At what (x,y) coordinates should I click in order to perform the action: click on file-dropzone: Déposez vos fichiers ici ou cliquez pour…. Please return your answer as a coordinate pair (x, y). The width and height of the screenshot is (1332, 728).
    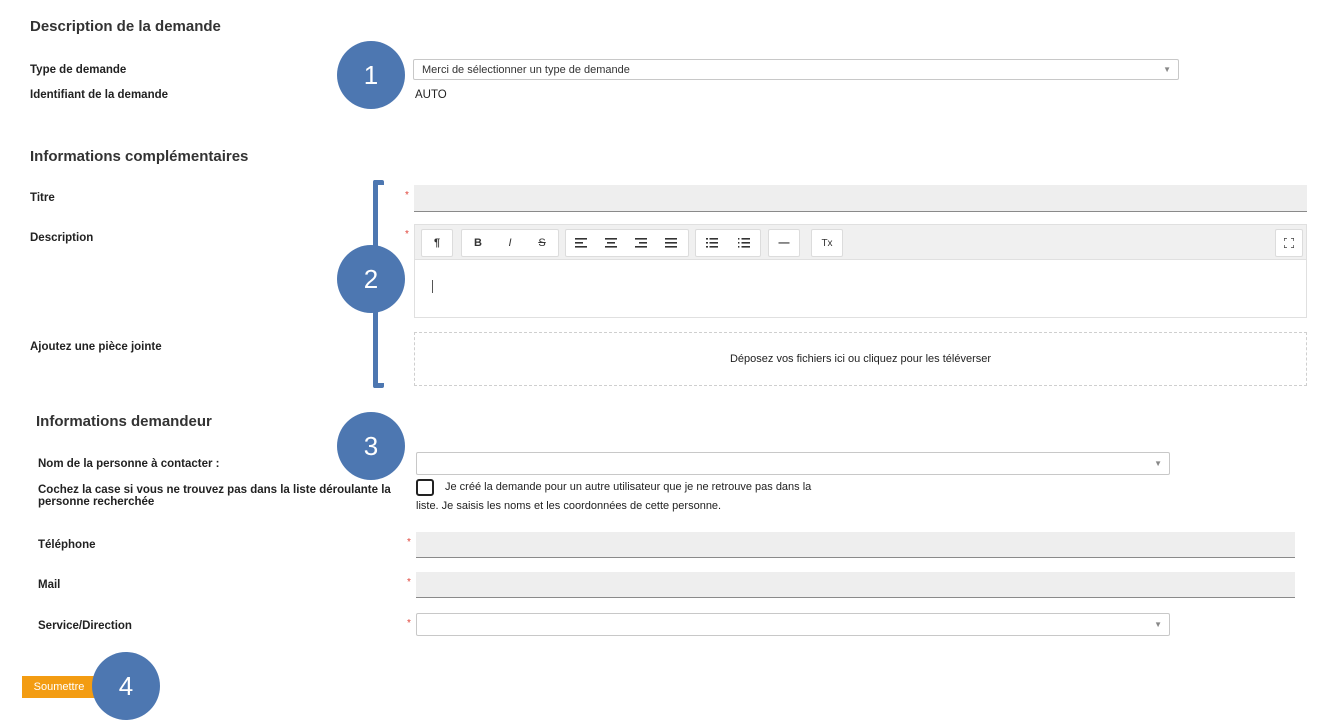
    Looking at the image, I should click on (860, 359).